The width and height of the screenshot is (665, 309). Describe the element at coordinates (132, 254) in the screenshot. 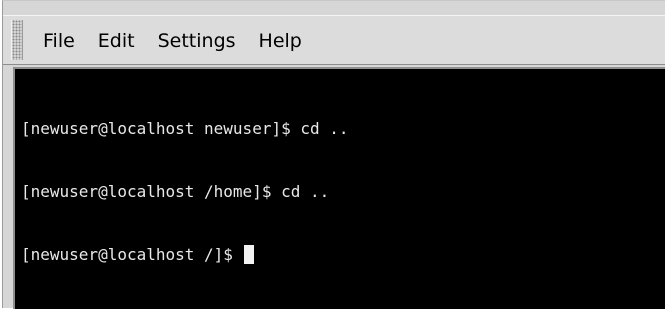

I see `terminal-prompt-text: [newuser@localhost /]$` at that location.